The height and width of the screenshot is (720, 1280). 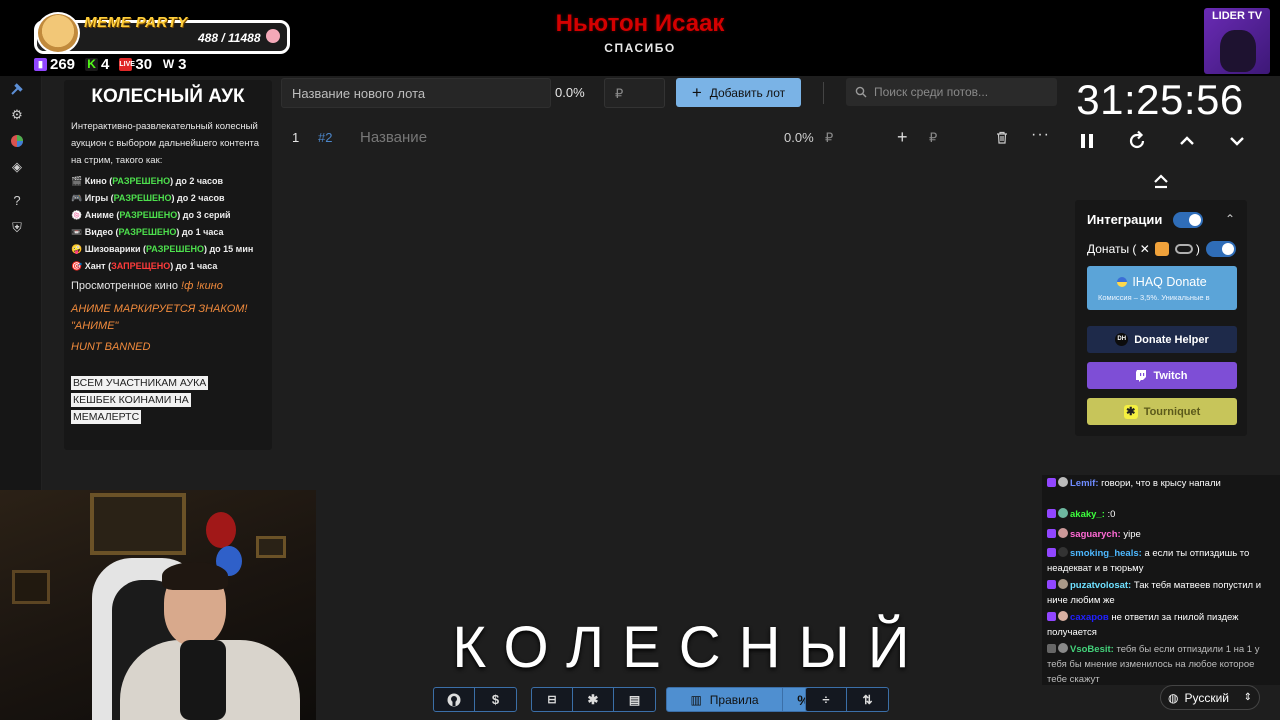 What do you see at coordinates (169, 64) in the screenshot?
I see `w-icon: W` at bounding box center [169, 64].